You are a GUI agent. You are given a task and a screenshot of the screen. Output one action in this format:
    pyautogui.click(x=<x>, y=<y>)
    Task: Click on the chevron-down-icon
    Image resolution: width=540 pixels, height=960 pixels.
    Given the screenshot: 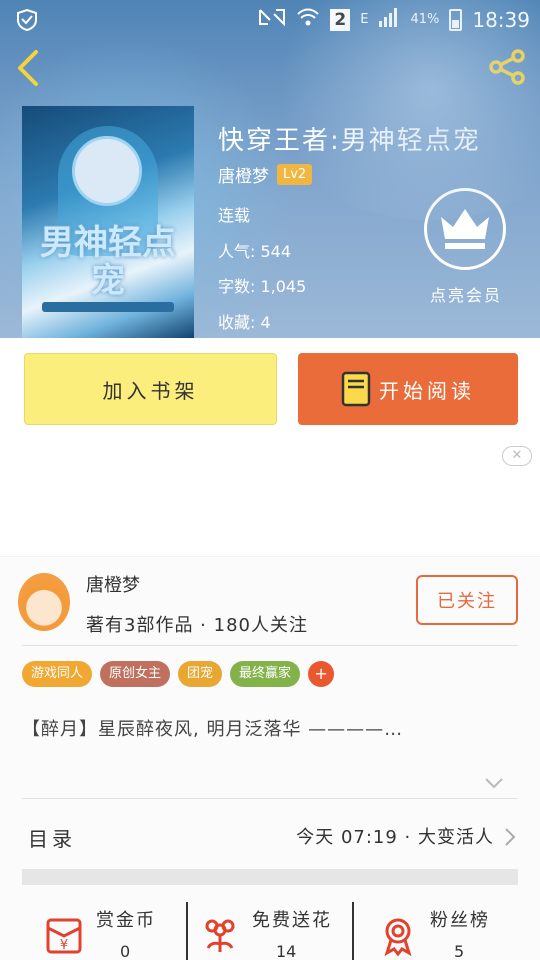 What is the action you would take?
    pyautogui.click(x=494, y=783)
    